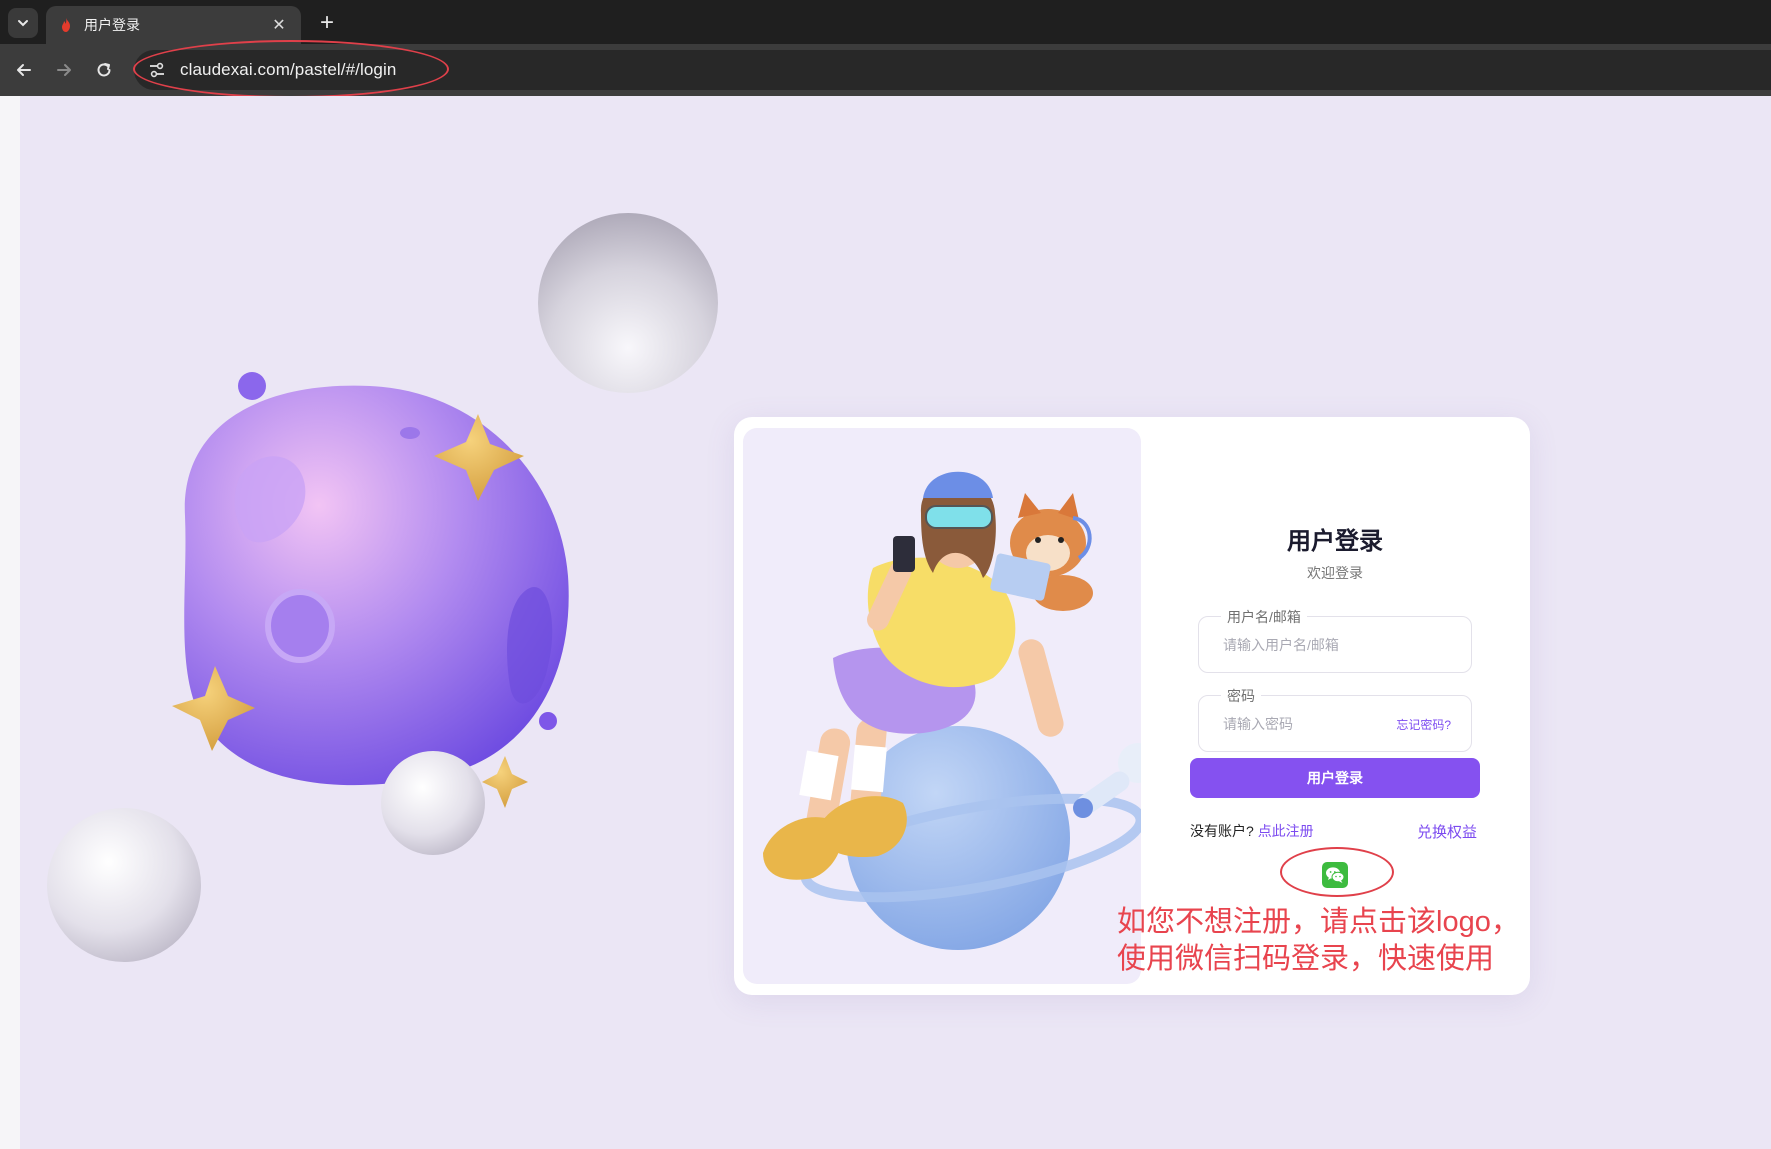 The width and height of the screenshot is (1771, 1149). Describe the element at coordinates (1335, 778) in the screenshot. I see `login-submit-button: 用户登录` at that location.